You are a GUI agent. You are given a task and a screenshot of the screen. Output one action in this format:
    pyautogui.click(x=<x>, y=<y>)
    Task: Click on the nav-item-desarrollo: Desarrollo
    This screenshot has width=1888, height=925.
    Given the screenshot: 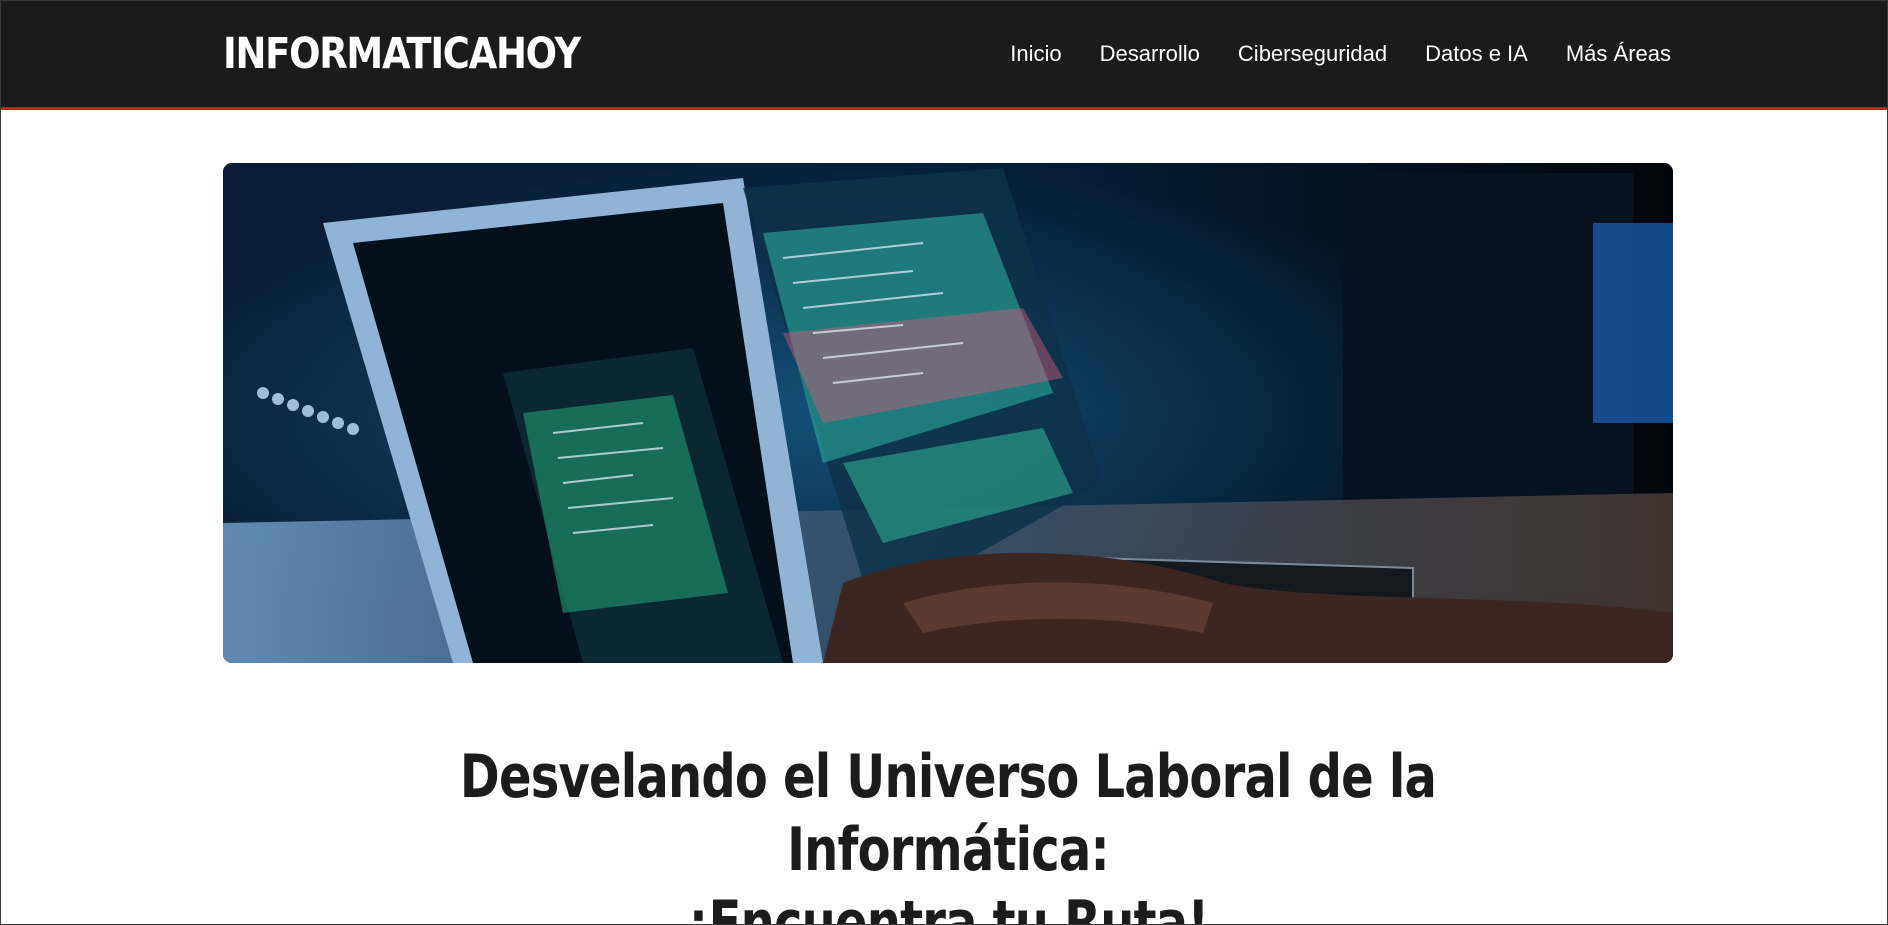 What is the action you would take?
    pyautogui.click(x=1150, y=54)
    